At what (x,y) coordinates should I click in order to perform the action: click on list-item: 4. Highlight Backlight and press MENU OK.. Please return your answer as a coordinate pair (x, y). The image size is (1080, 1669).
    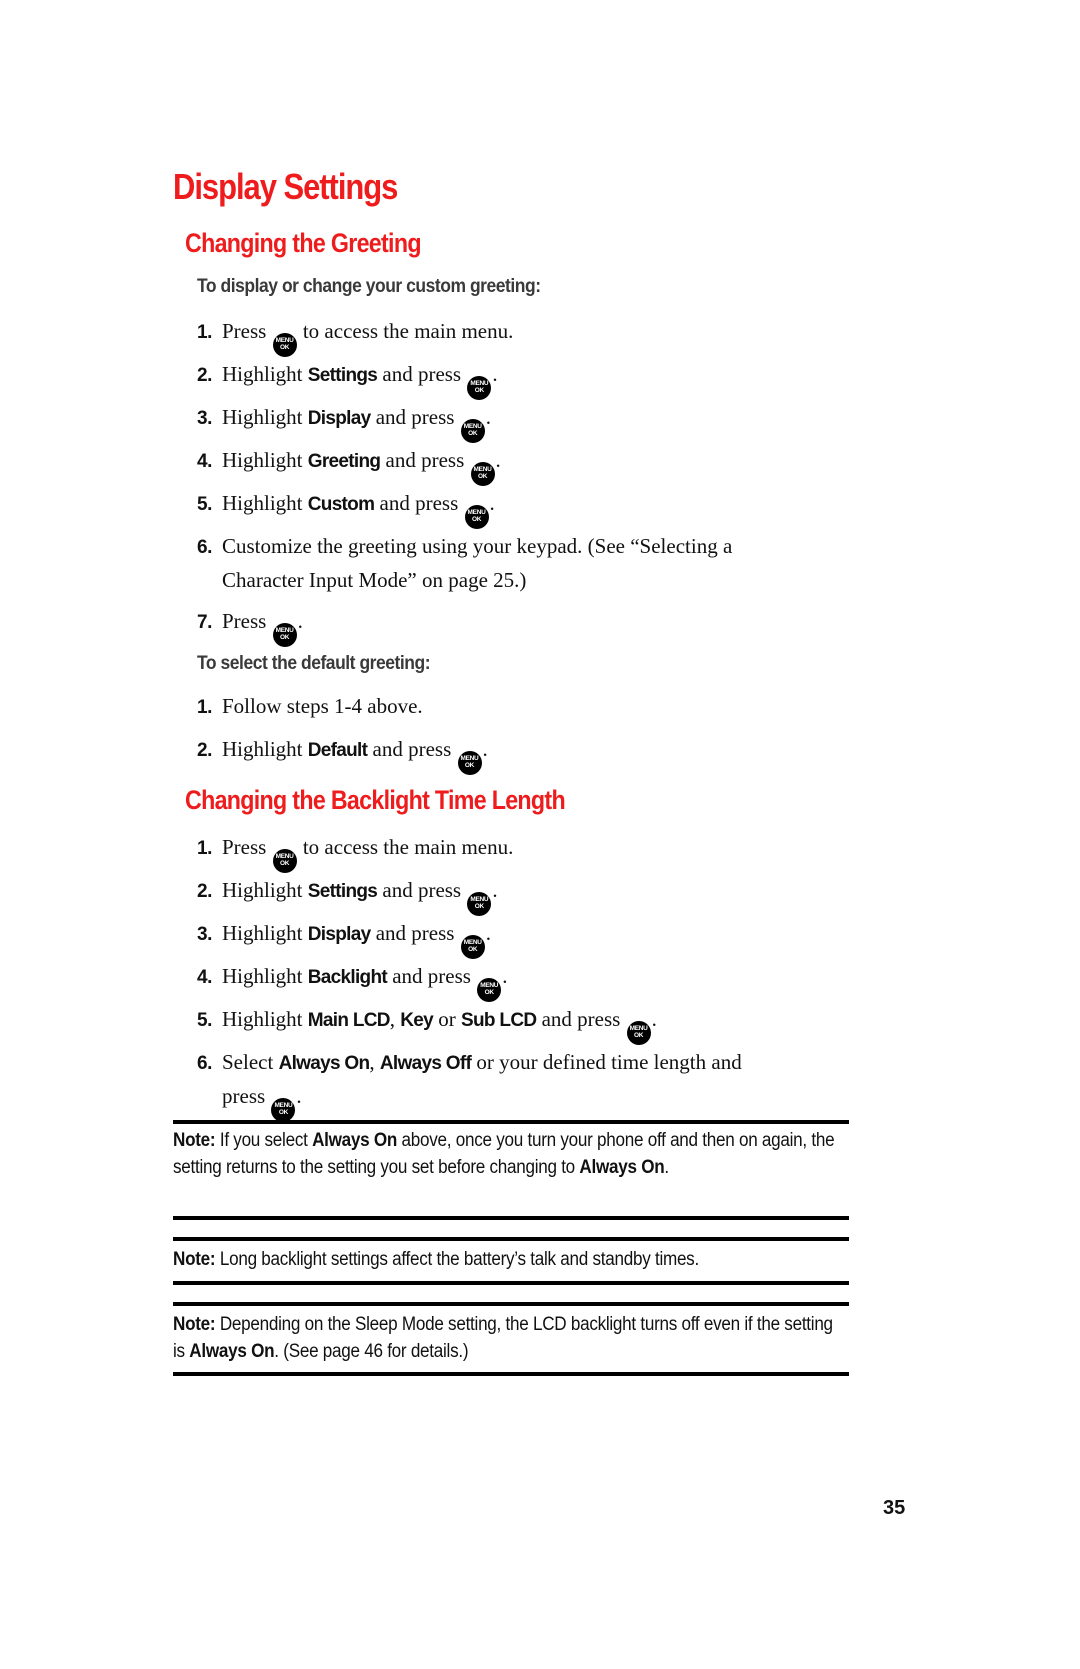
    Looking at the image, I should click on (517, 981).